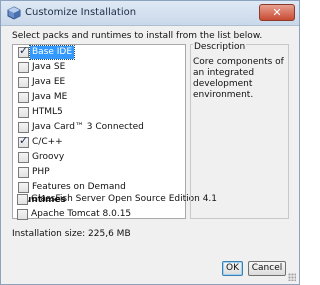 The height and width of the screenshot is (285, 320). I want to click on close-icon: ✕, so click(277, 12).